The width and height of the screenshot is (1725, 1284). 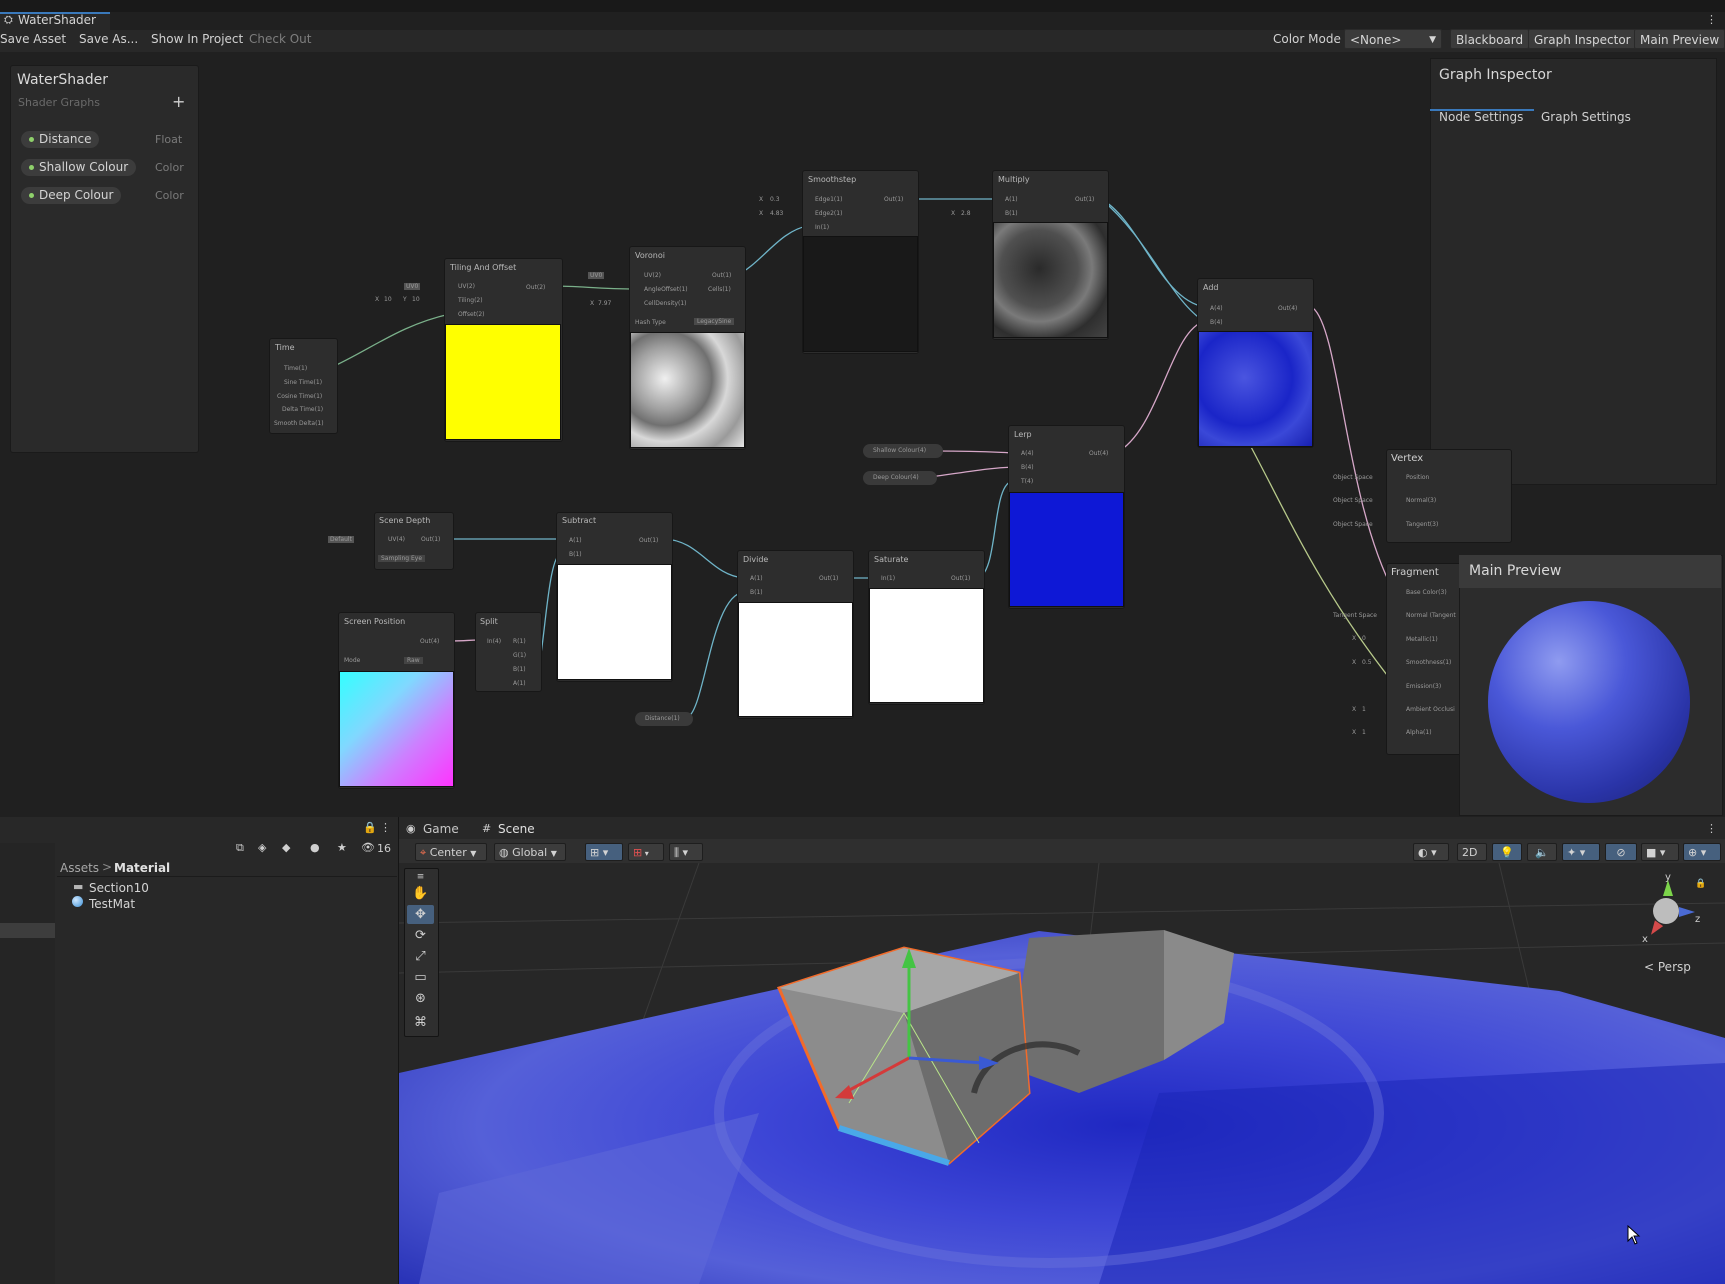 What do you see at coordinates (604, 303) in the screenshot?
I see `voronoi-x-value: 7.97` at bounding box center [604, 303].